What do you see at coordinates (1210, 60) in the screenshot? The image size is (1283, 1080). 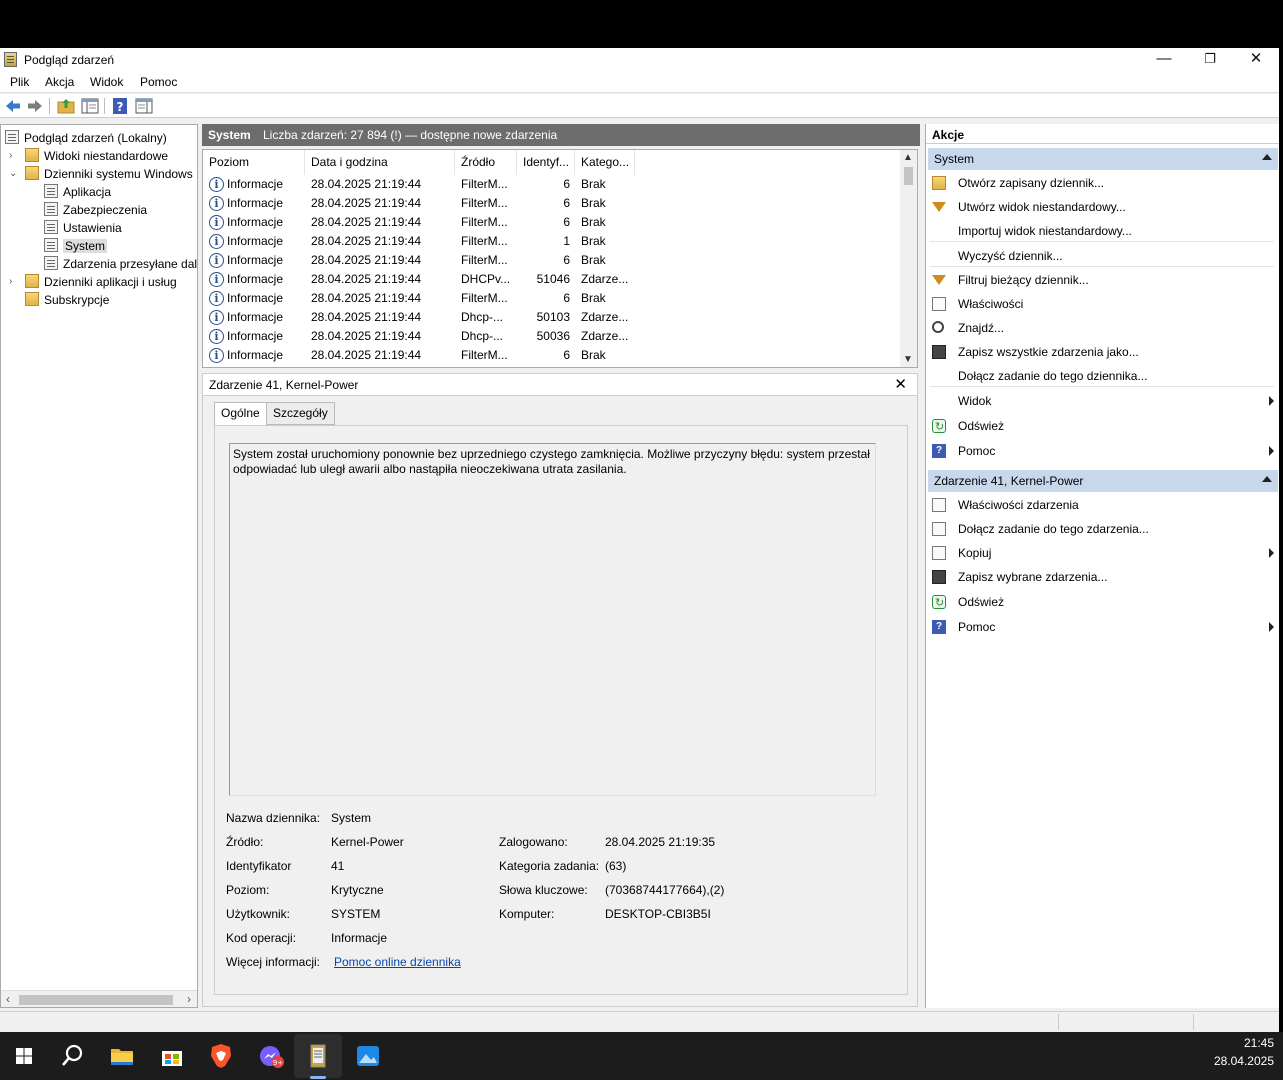 I see `restore-button: ❐` at bounding box center [1210, 60].